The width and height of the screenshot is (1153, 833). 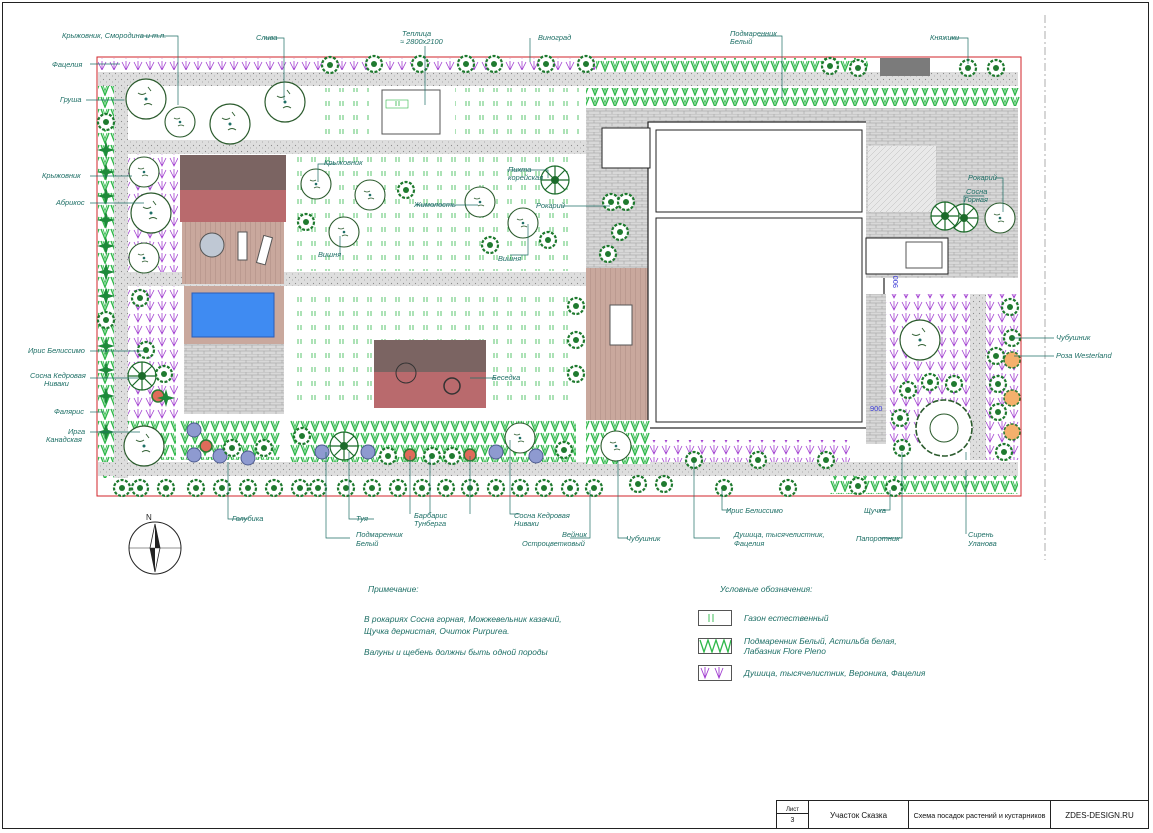 I want to click on label-chubushnik-bottom: Чубушник, so click(x=643, y=538).